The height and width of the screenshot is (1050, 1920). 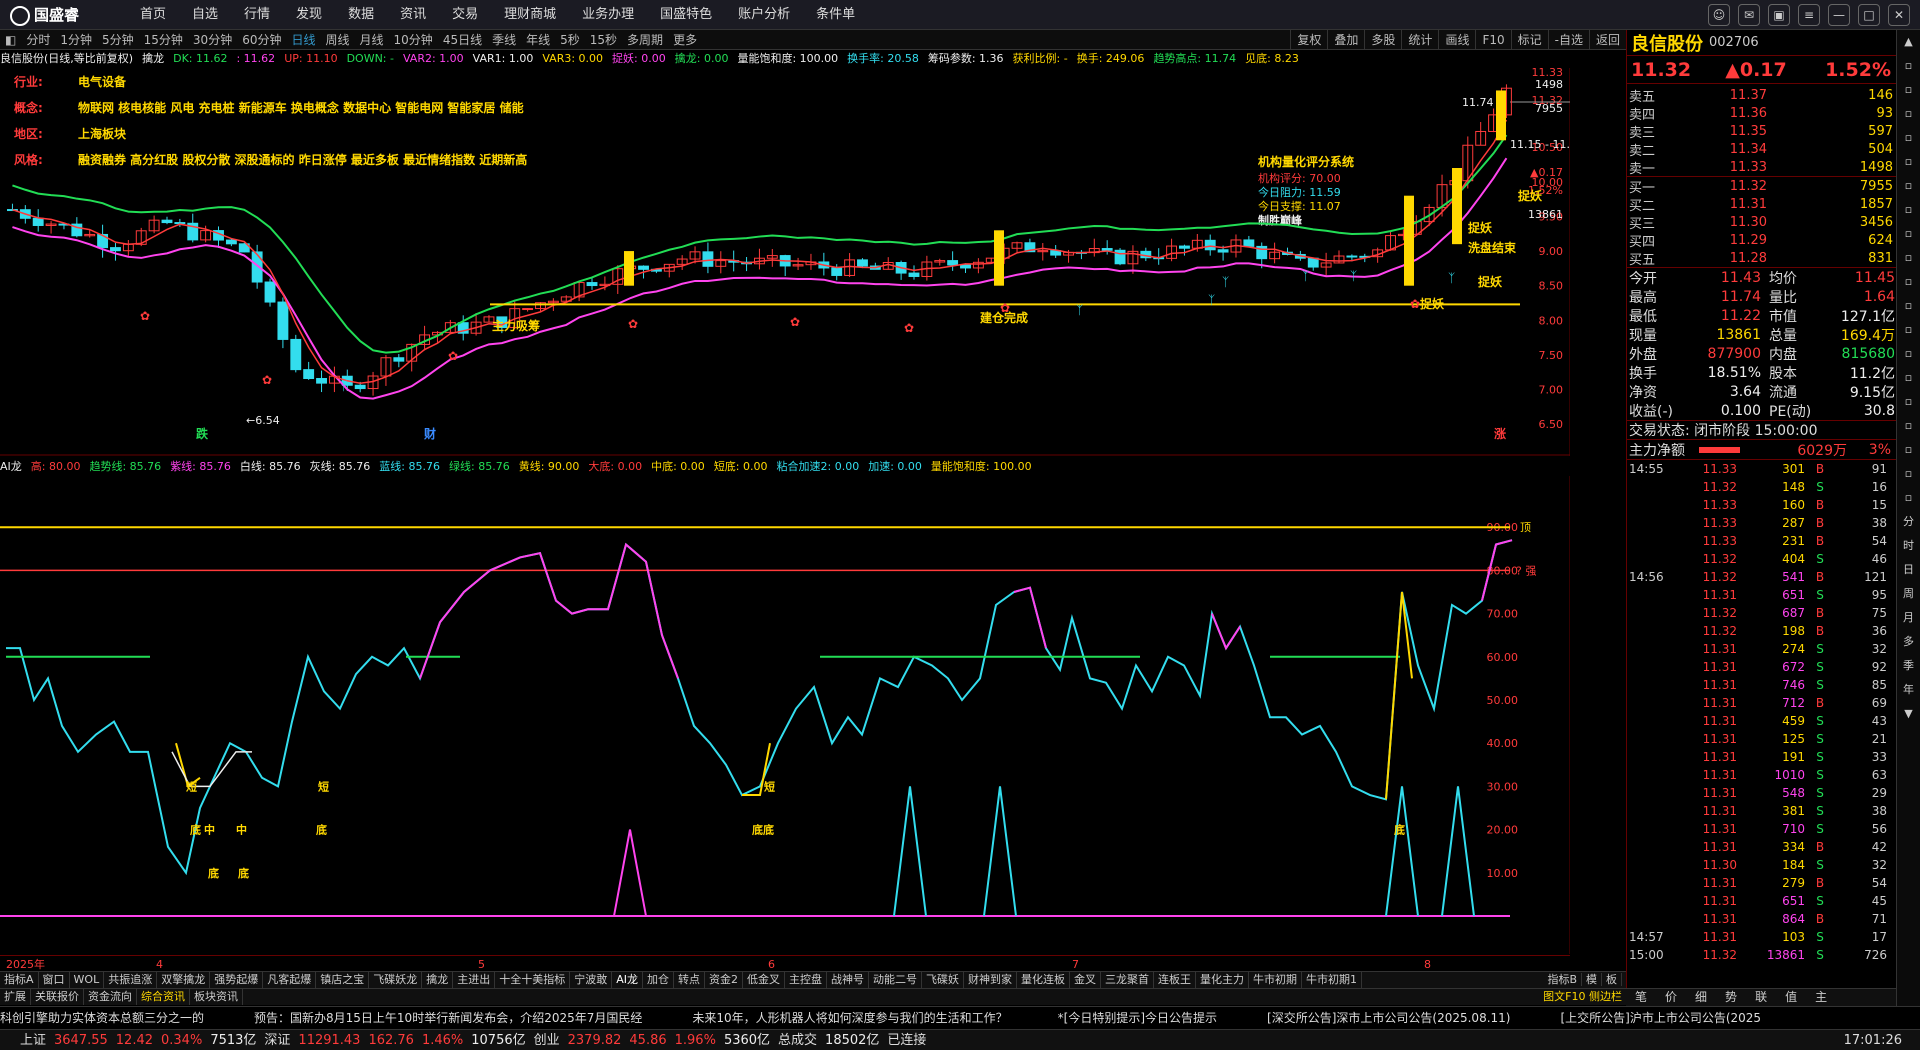 What do you see at coordinates (658, 980) in the screenshot?
I see `indicator-tab-14: 加仓` at bounding box center [658, 980].